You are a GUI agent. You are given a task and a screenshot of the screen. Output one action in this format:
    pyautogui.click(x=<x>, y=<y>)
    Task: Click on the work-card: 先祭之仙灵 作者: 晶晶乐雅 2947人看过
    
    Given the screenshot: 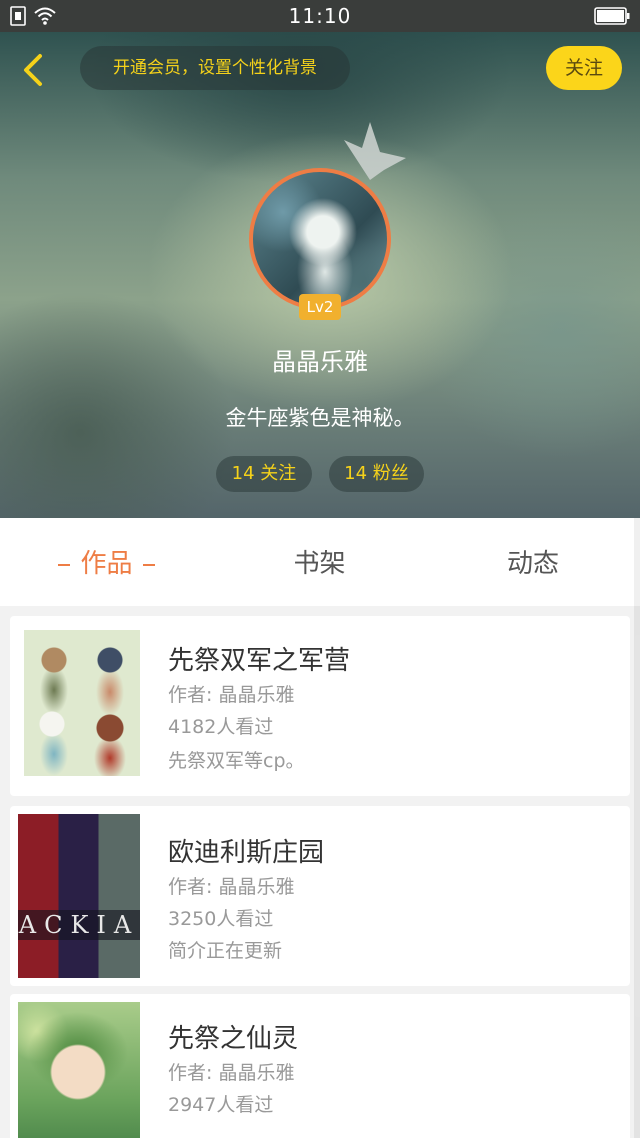 What is the action you would take?
    pyautogui.click(x=320, y=1066)
    